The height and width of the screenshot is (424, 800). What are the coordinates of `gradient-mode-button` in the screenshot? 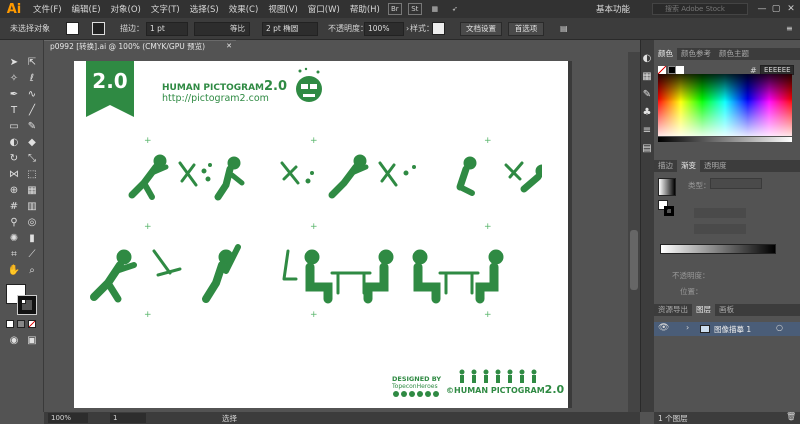 It's located at (21, 324).